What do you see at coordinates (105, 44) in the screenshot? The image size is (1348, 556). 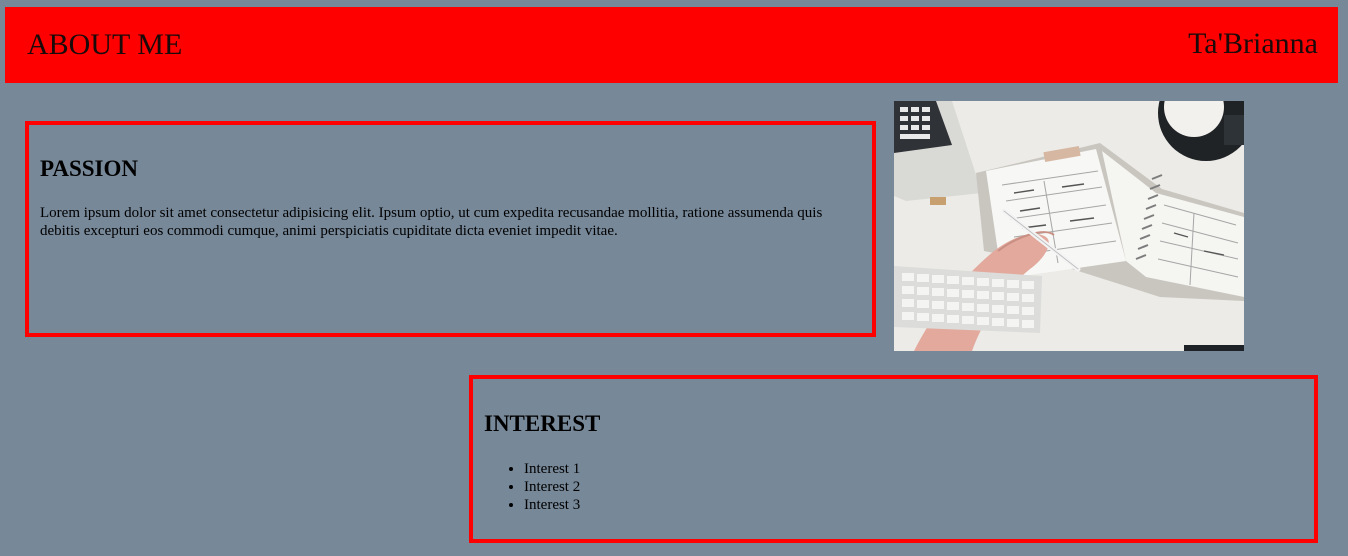 I see `page-title: ABOUT ME` at bounding box center [105, 44].